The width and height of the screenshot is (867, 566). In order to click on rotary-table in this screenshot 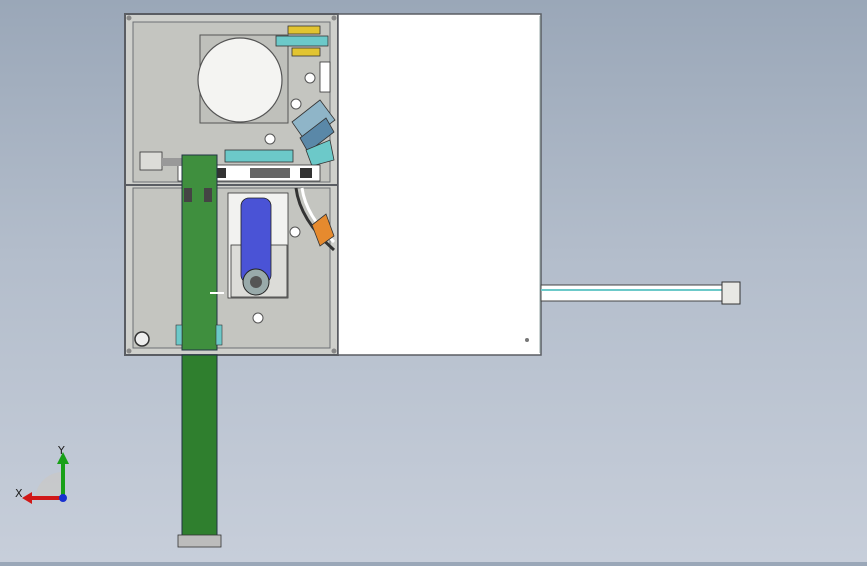, I will do `click(243, 79)`.